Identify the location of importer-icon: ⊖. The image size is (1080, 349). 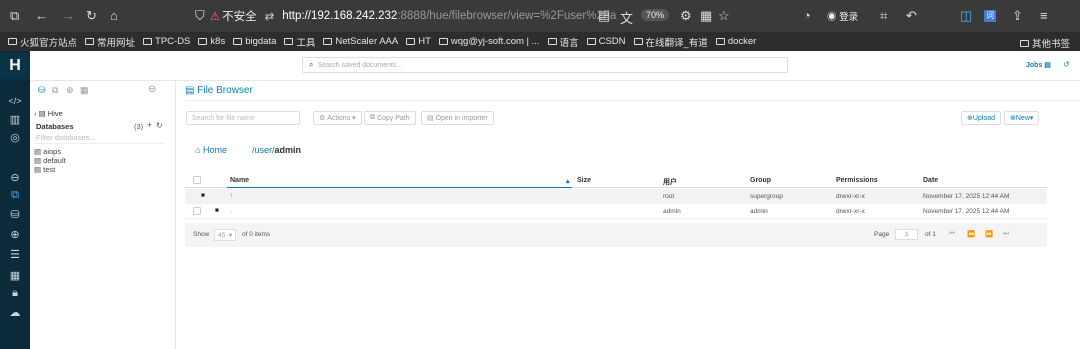
(15, 177).